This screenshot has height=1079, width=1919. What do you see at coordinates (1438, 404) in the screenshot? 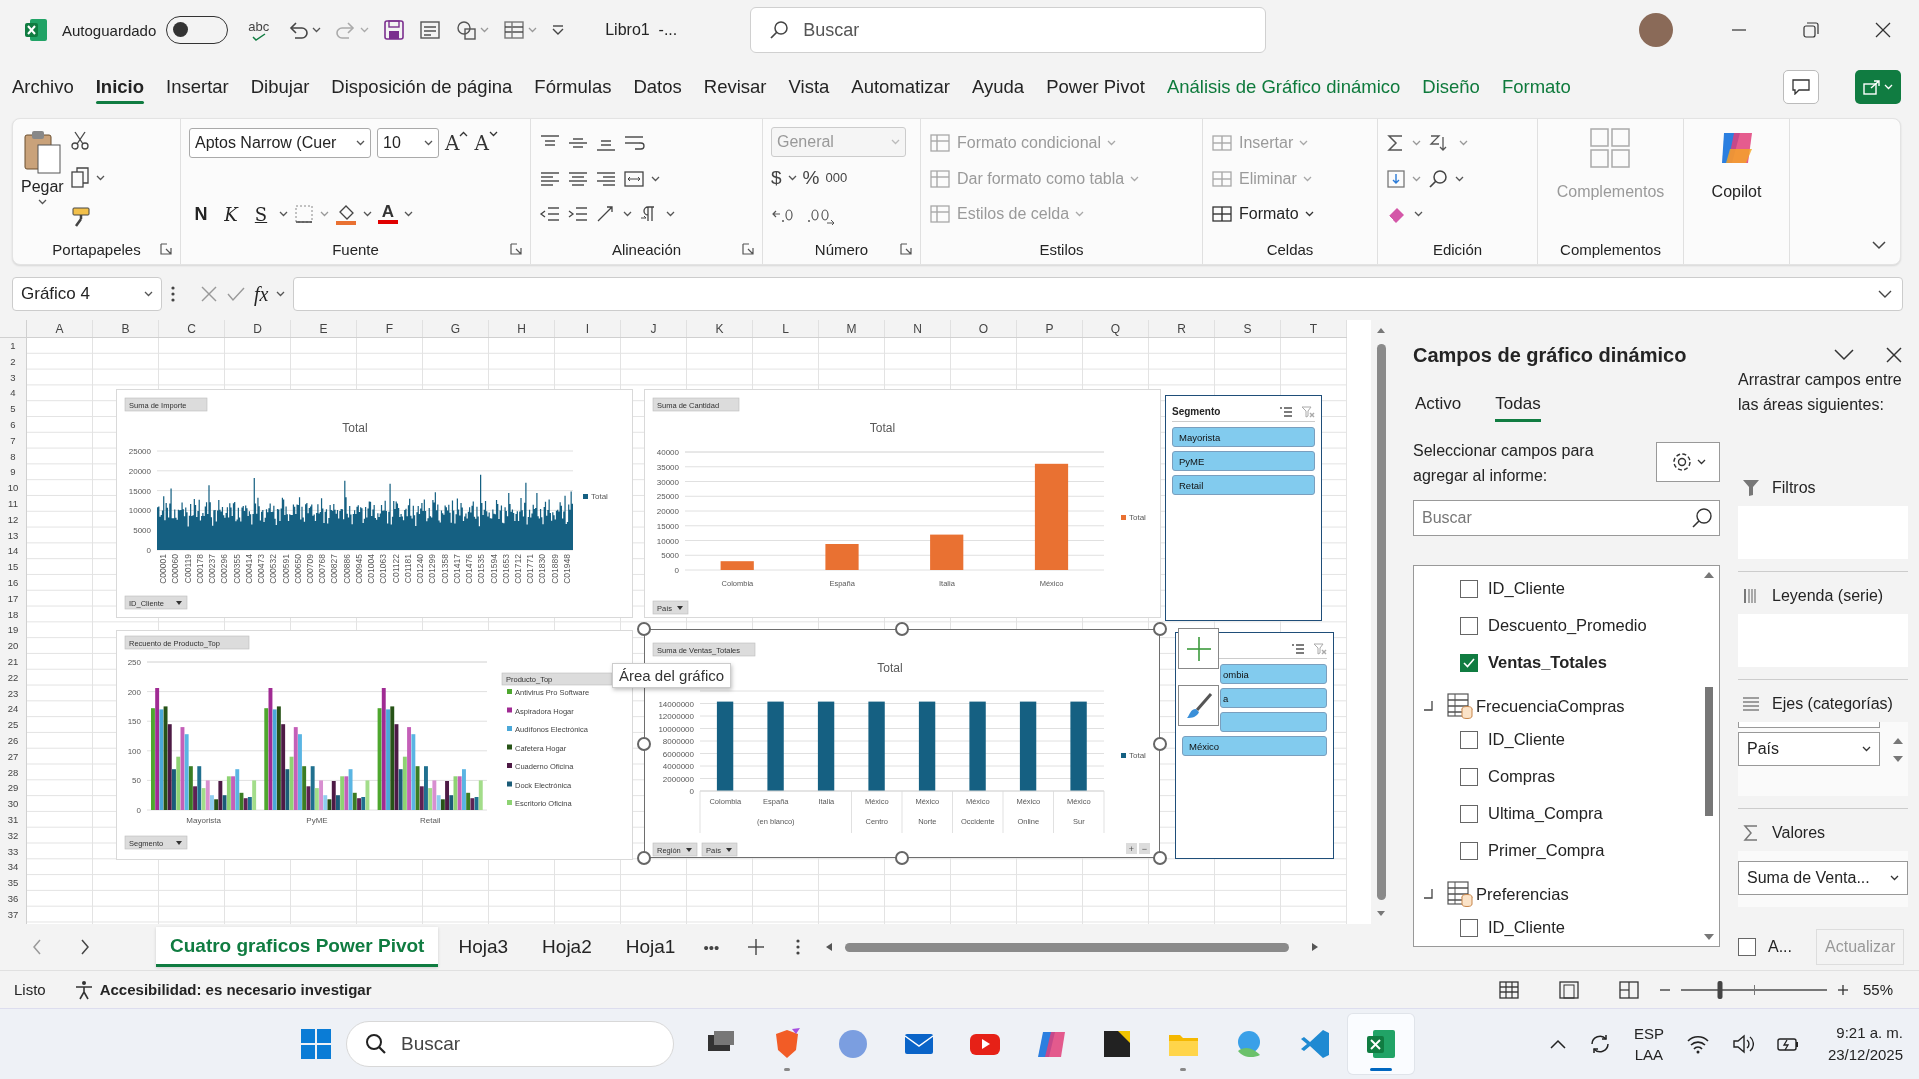
I see `pane-tab: Activo` at bounding box center [1438, 404].